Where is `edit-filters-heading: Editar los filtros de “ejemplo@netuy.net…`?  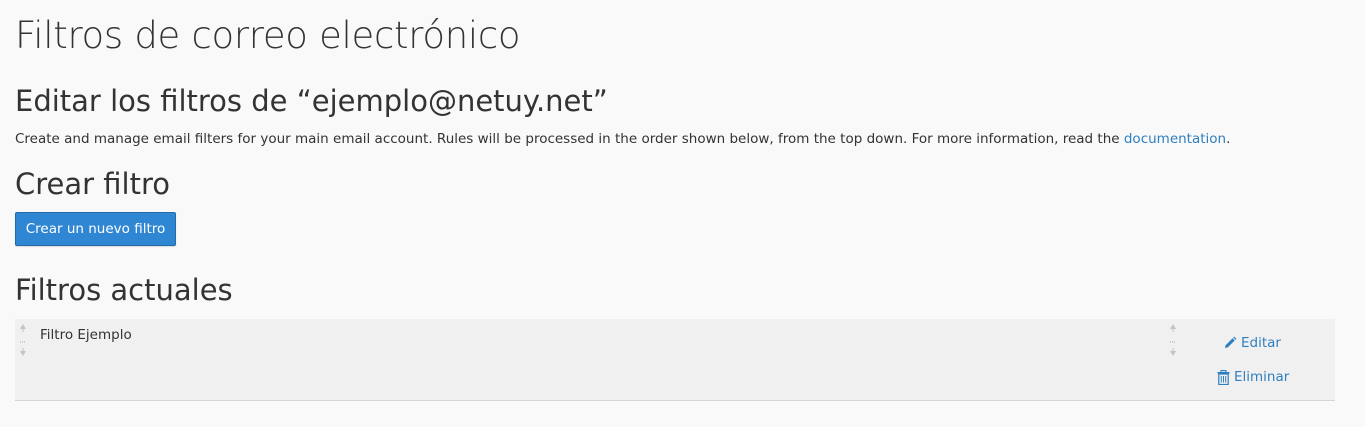 edit-filters-heading: Editar los filtros de “ejemplo@netuy.net… is located at coordinates (311, 101).